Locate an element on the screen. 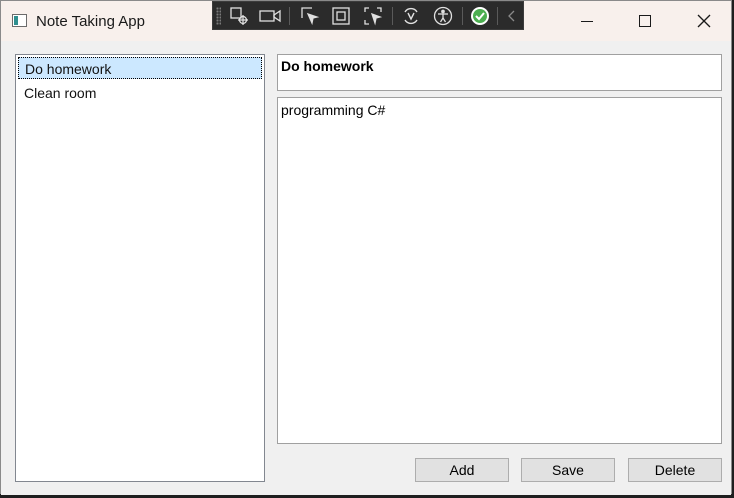 Image resolution: width=734 pixels, height=498 pixels. close-button is located at coordinates (704, 21).